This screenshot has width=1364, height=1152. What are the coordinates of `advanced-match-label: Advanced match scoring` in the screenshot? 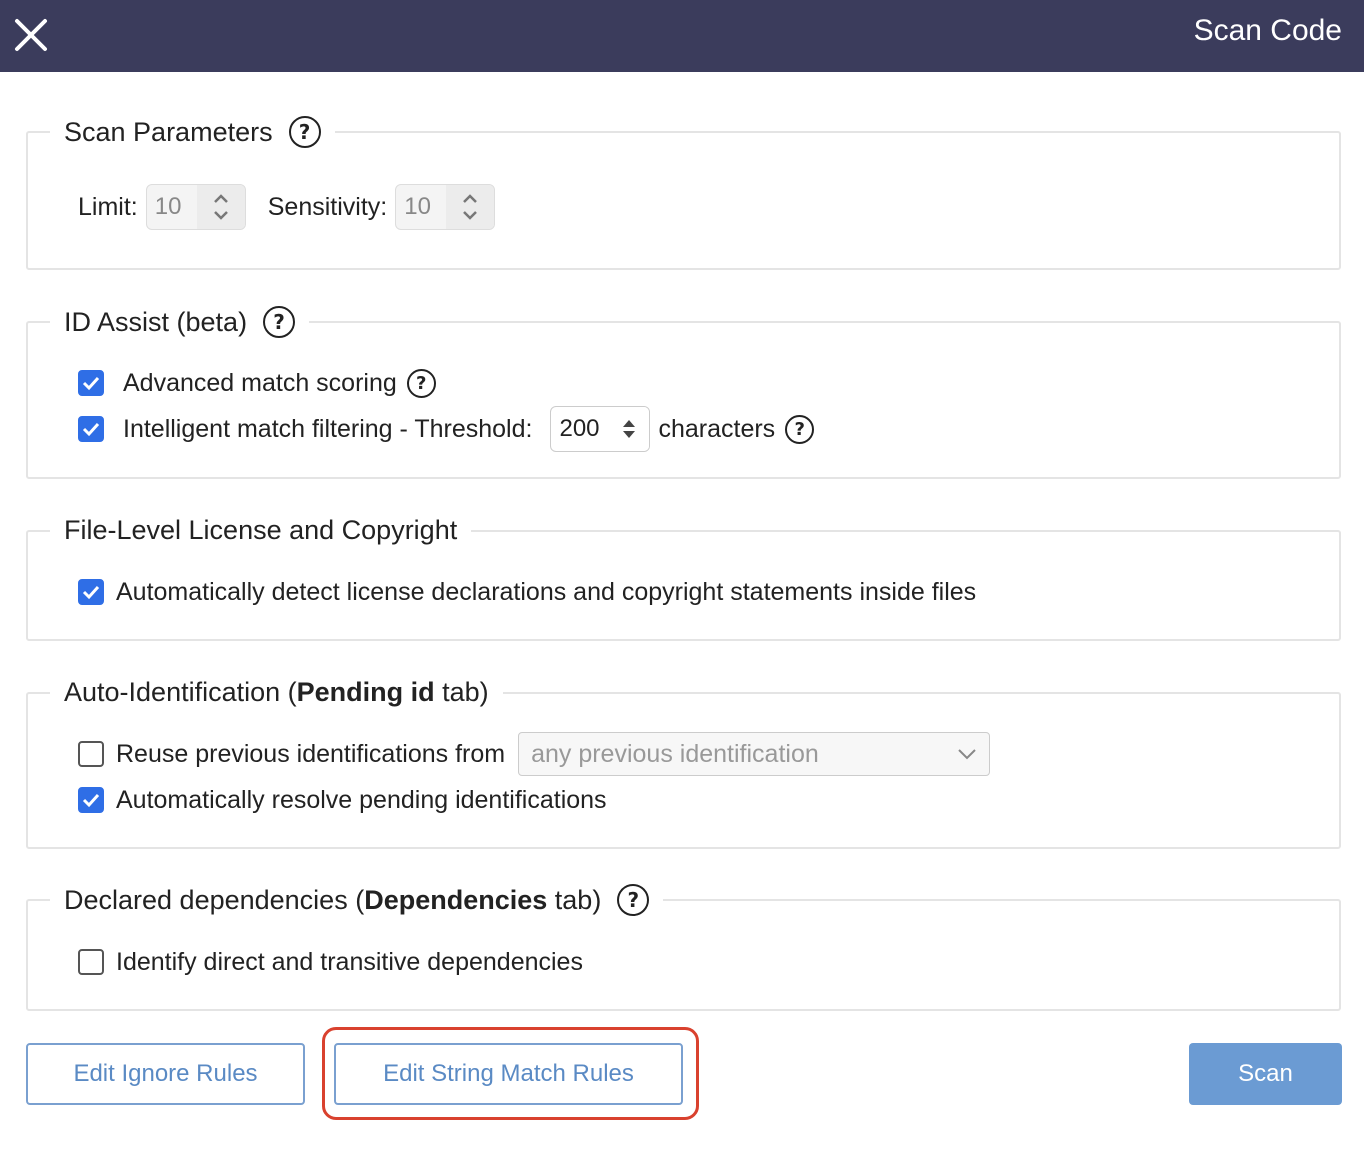 It's located at (260, 382).